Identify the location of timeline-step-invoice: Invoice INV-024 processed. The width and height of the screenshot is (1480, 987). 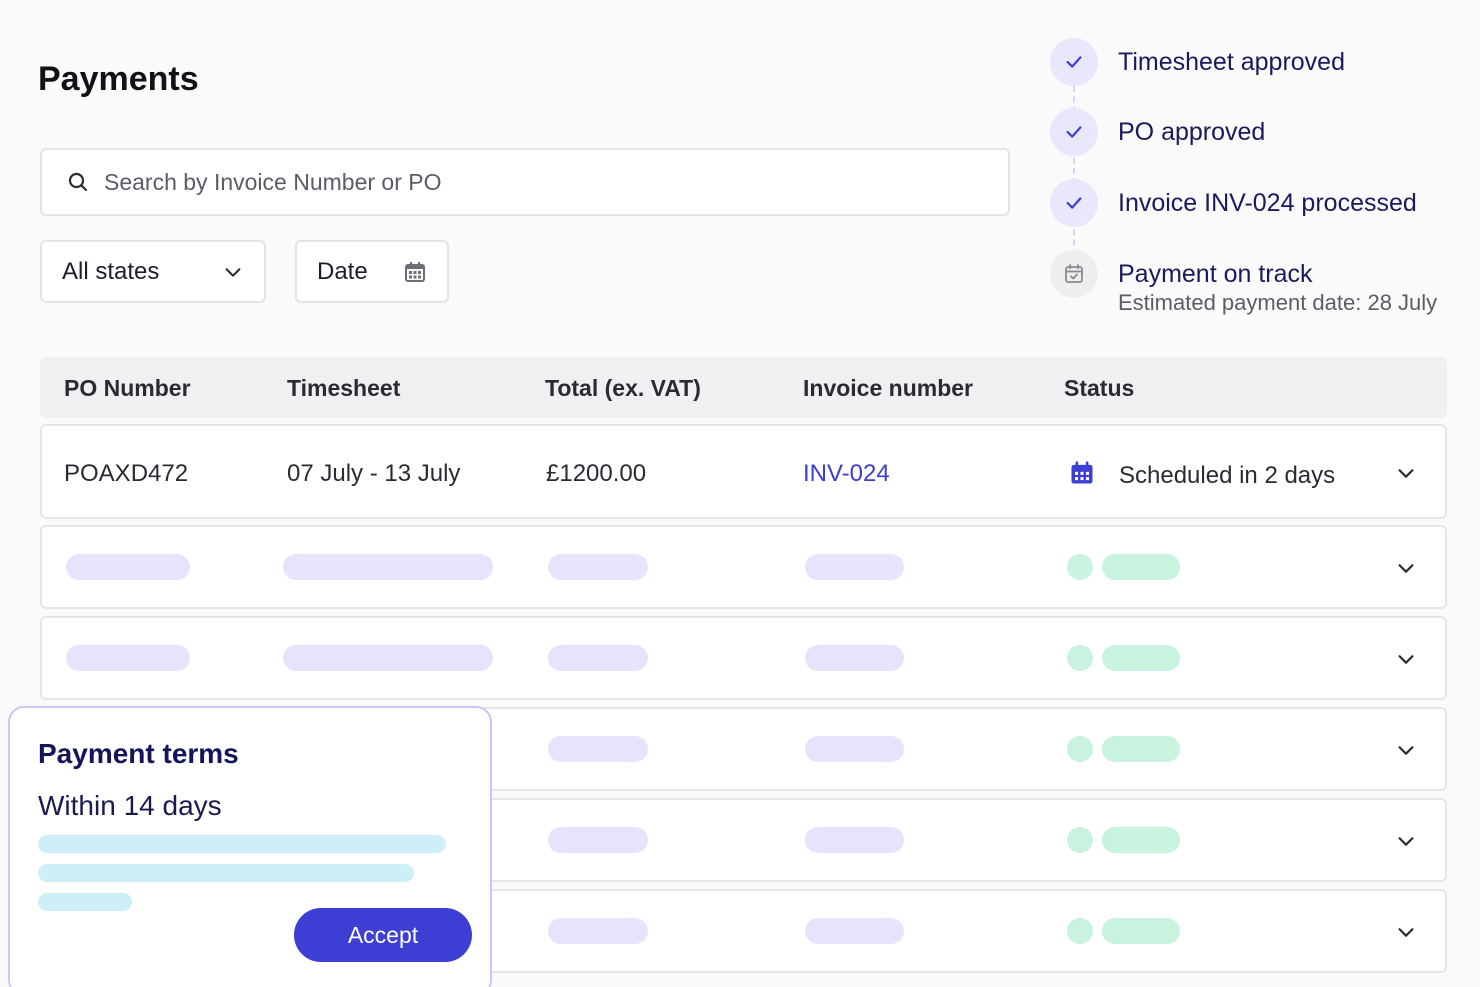
(1233, 203).